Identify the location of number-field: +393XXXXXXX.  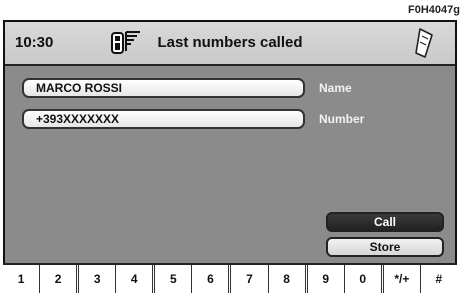
(163, 119).